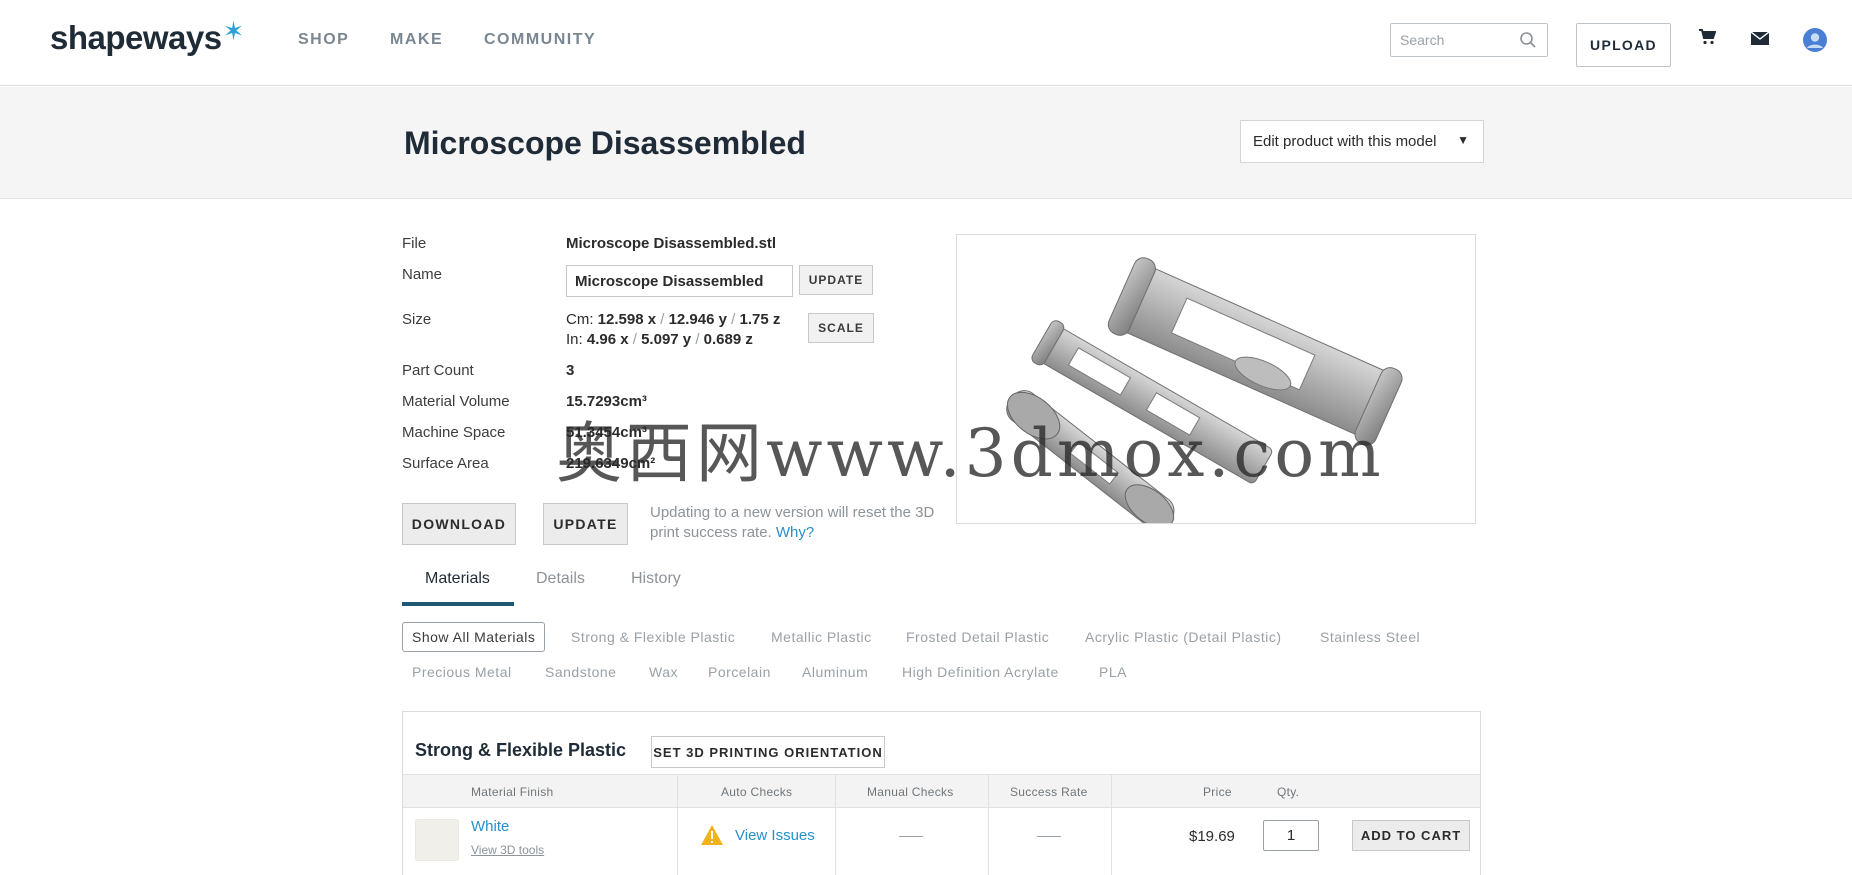 The width and height of the screenshot is (1852, 875). I want to click on active-tab-indicator, so click(458, 604).